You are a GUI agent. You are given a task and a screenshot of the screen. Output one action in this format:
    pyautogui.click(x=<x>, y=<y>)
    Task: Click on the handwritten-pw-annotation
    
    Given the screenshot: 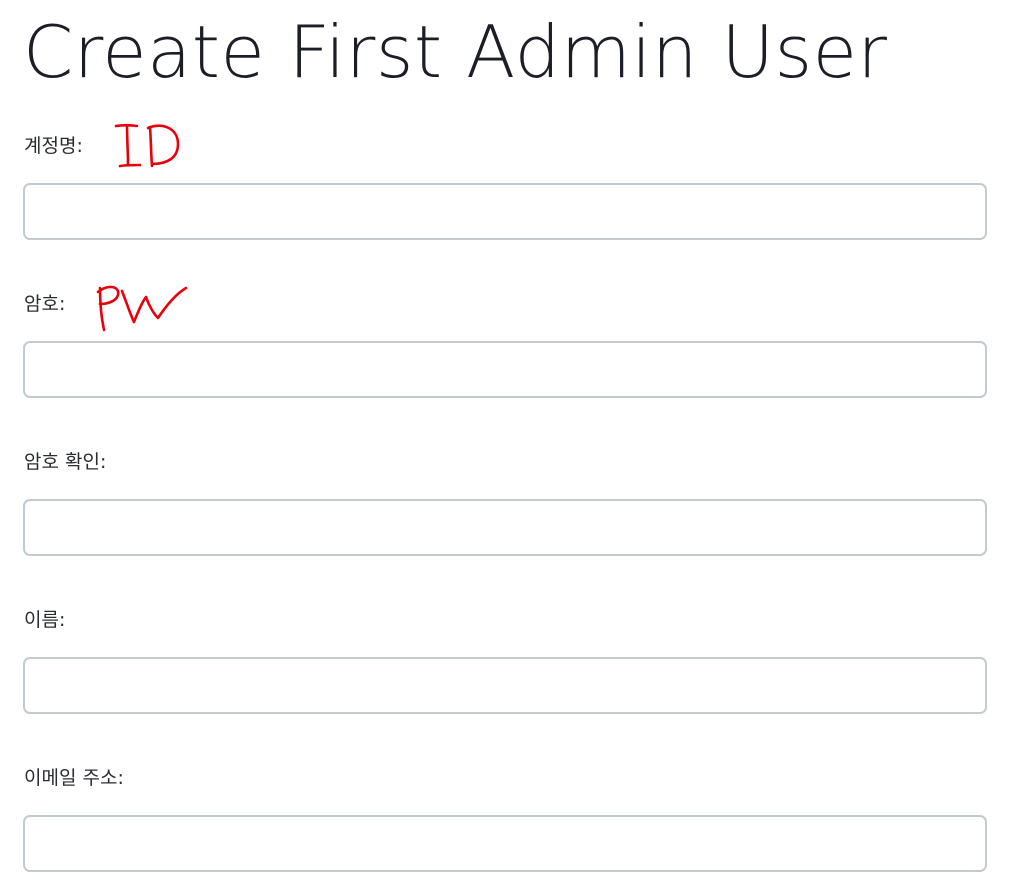 What is the action you would take?
    pyautogui.click(x=142, y=308)
    